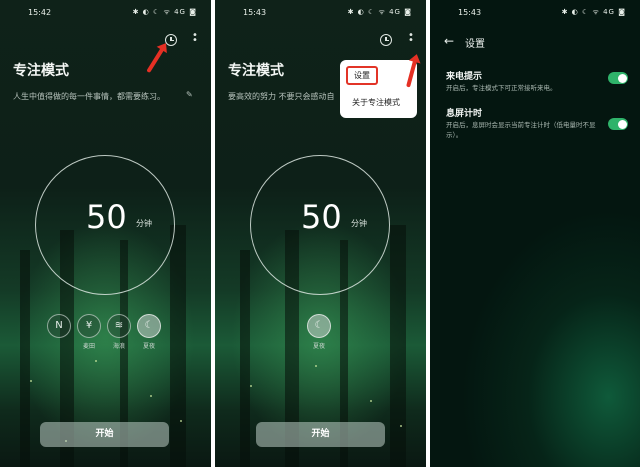 This screenshot has height=467, width=640. What do you see at coordinates (618, 124) in the screenshot?
I see `toggle-screen-off-timer` at bounding box center [618, 124].